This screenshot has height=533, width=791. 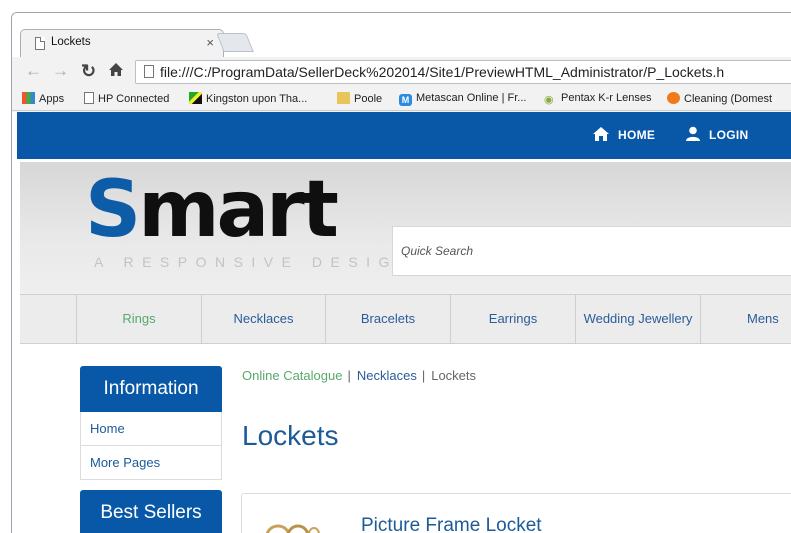 I want to click on best-sellers-panel: Best Sellers, so click(x=151, y=511).